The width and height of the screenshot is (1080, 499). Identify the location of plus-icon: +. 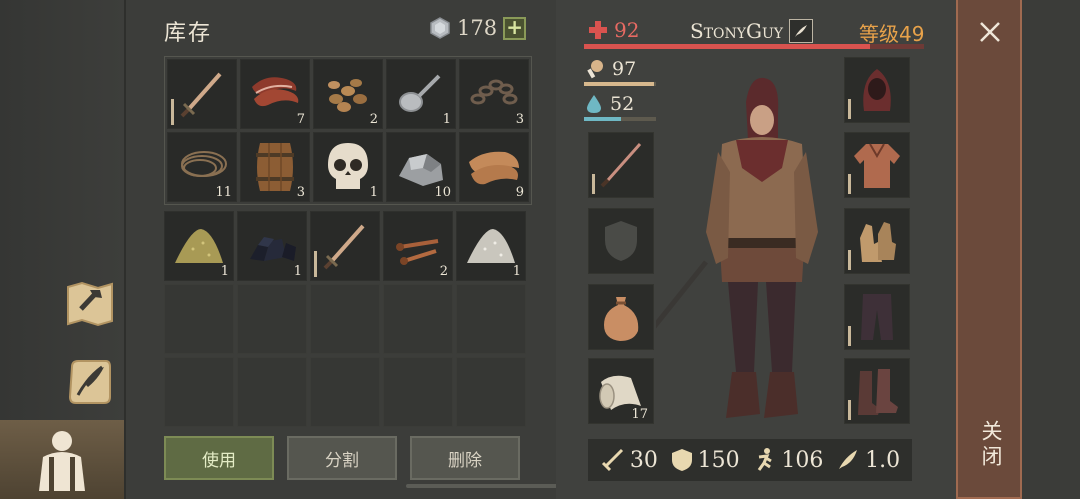
(514, 26).